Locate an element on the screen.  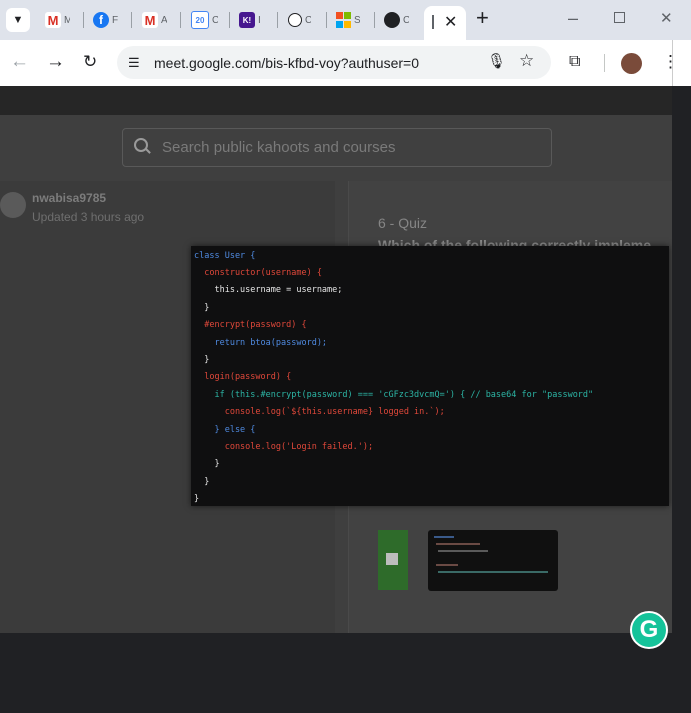
microsoft-icon is located at coordinates (343, 20).